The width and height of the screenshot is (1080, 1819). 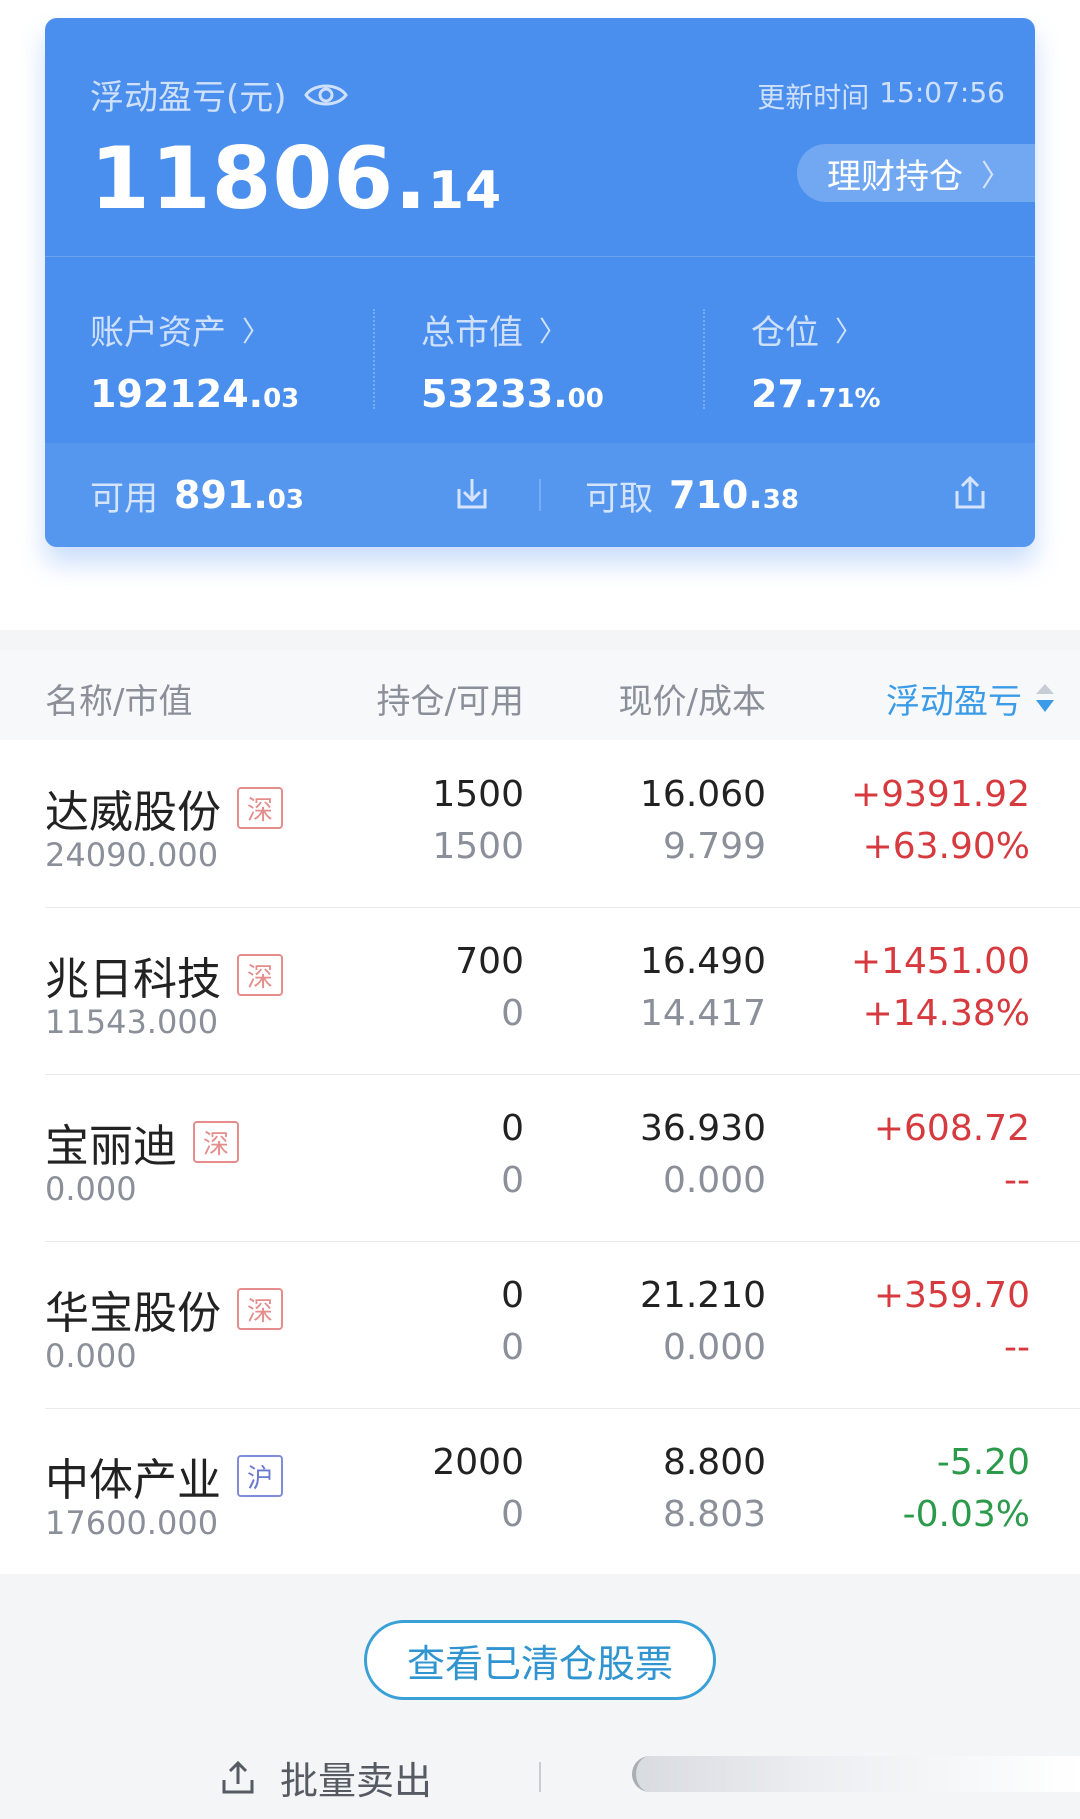 What do you see at coordinates (494, 394) in the screenshot?
I see `metric-value-int: 53233.` at bounding box center [494, 394].